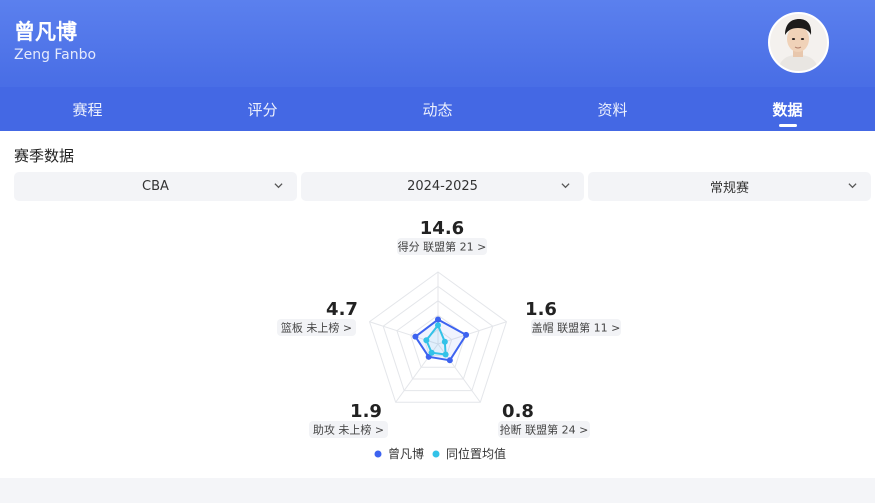 Image resolution: width=875 pixels, height=503 pixels. I want to click on section-title: 赛季数据, so click(44, 156).